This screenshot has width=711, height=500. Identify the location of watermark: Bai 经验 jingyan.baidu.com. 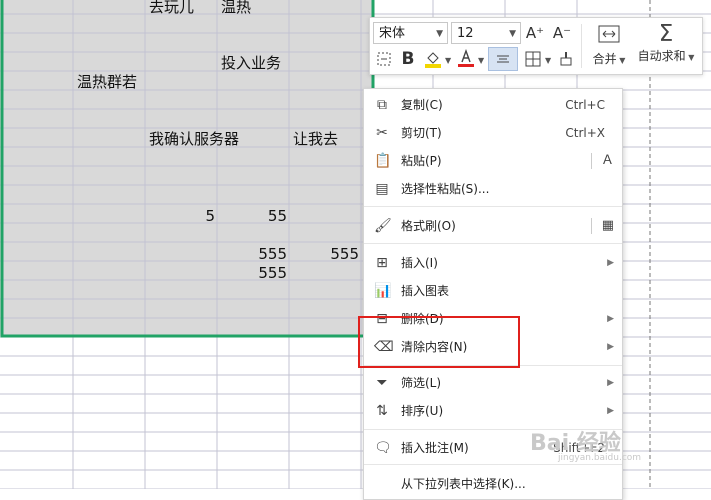
(605, 445).